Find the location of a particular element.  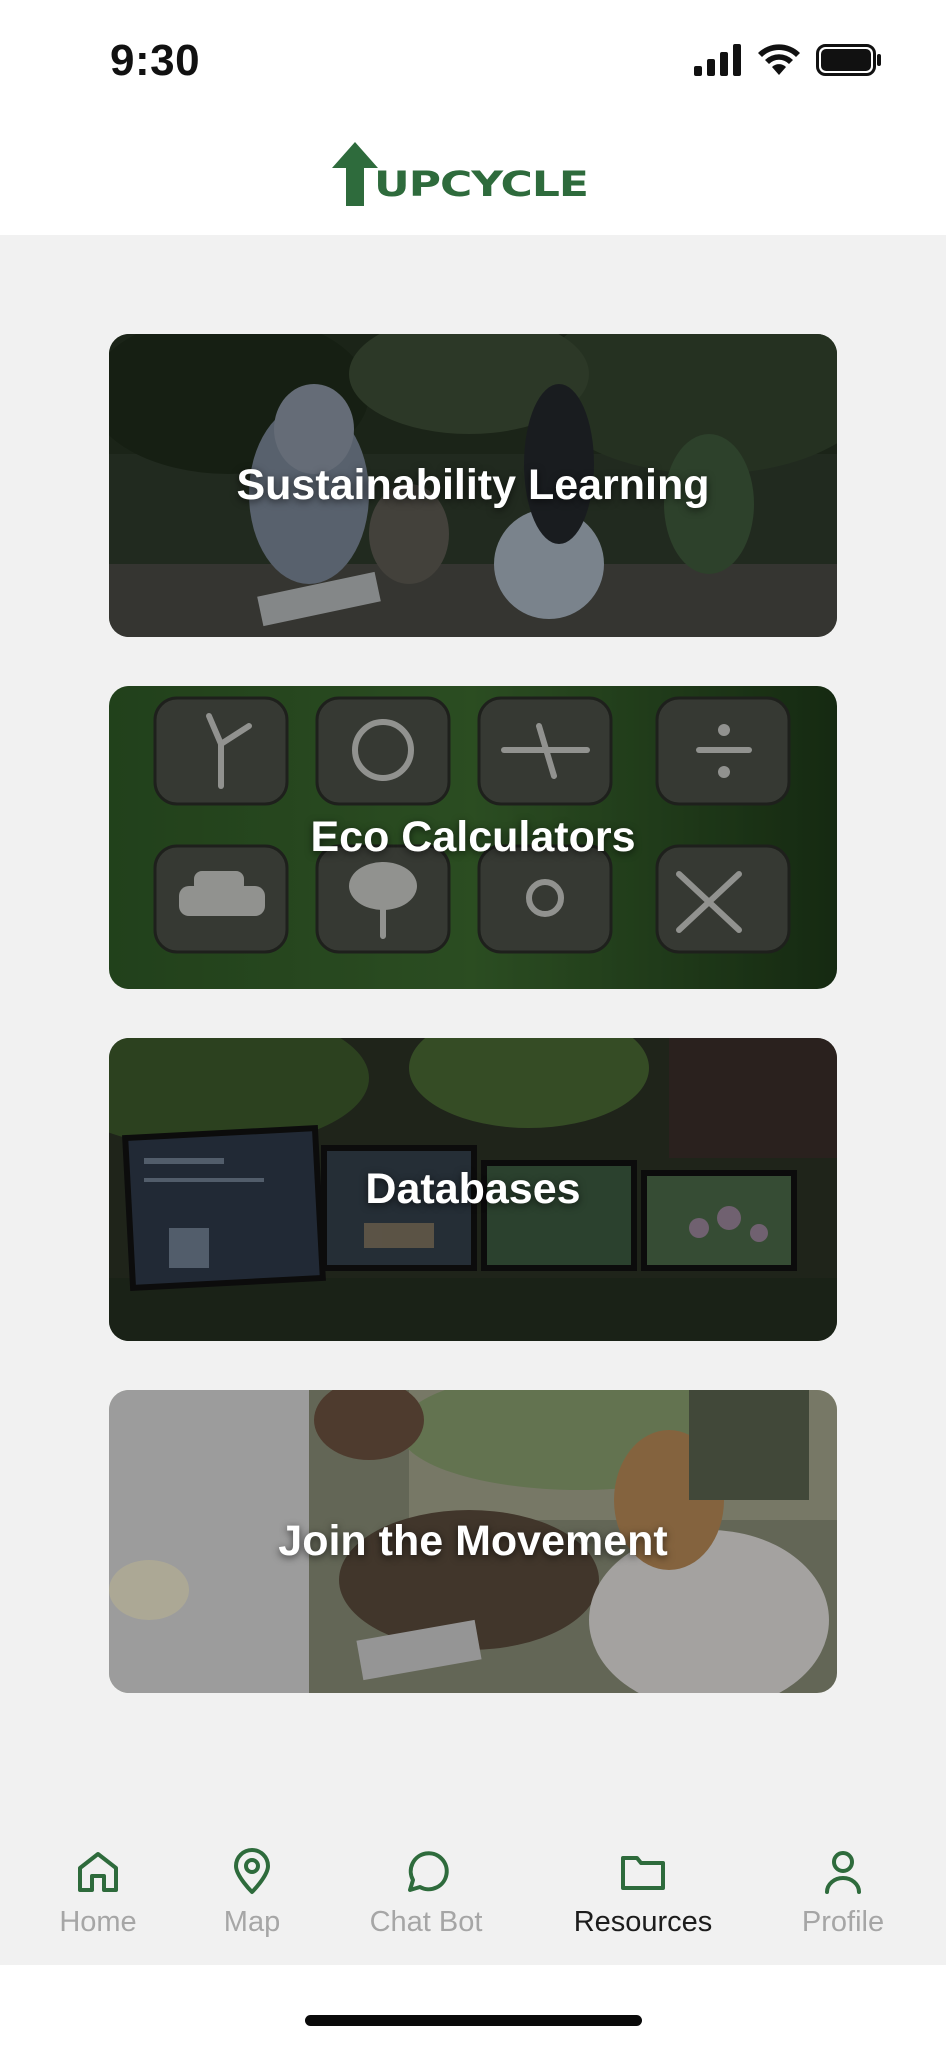

sustainability-learning-card: Sustainability Learning is located at coordinates (473, 485).